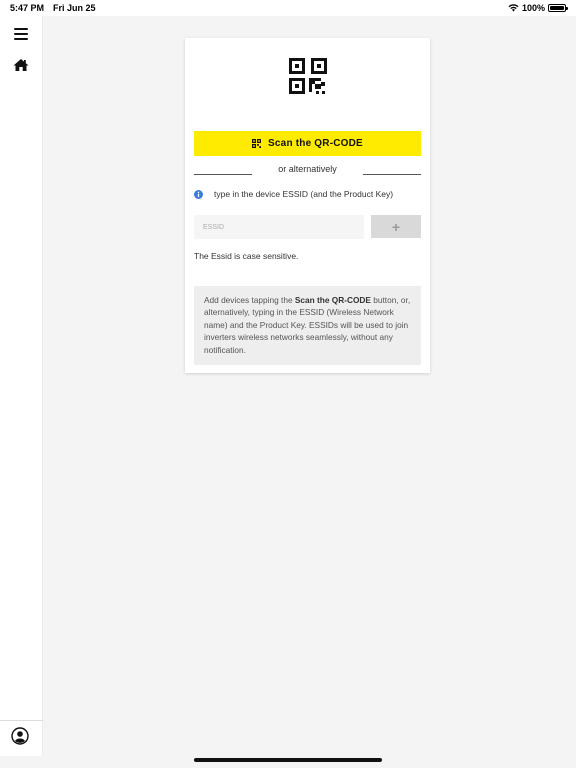 This screenshot has height=768, width=576. I want to click on qr-code-icon, so click(308, 76).